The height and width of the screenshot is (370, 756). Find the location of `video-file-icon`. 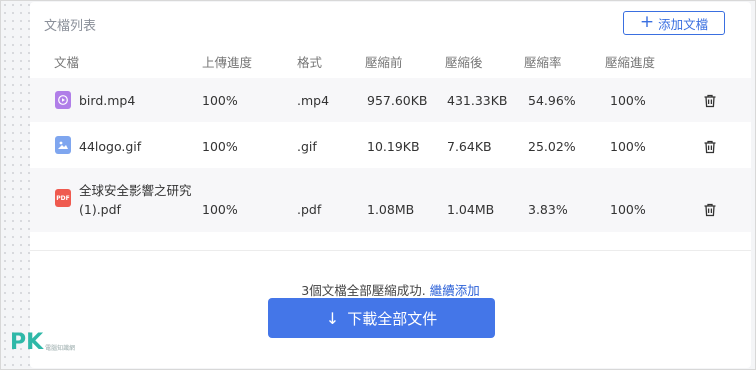

video-file-icon is located at coordinates (63, 100).